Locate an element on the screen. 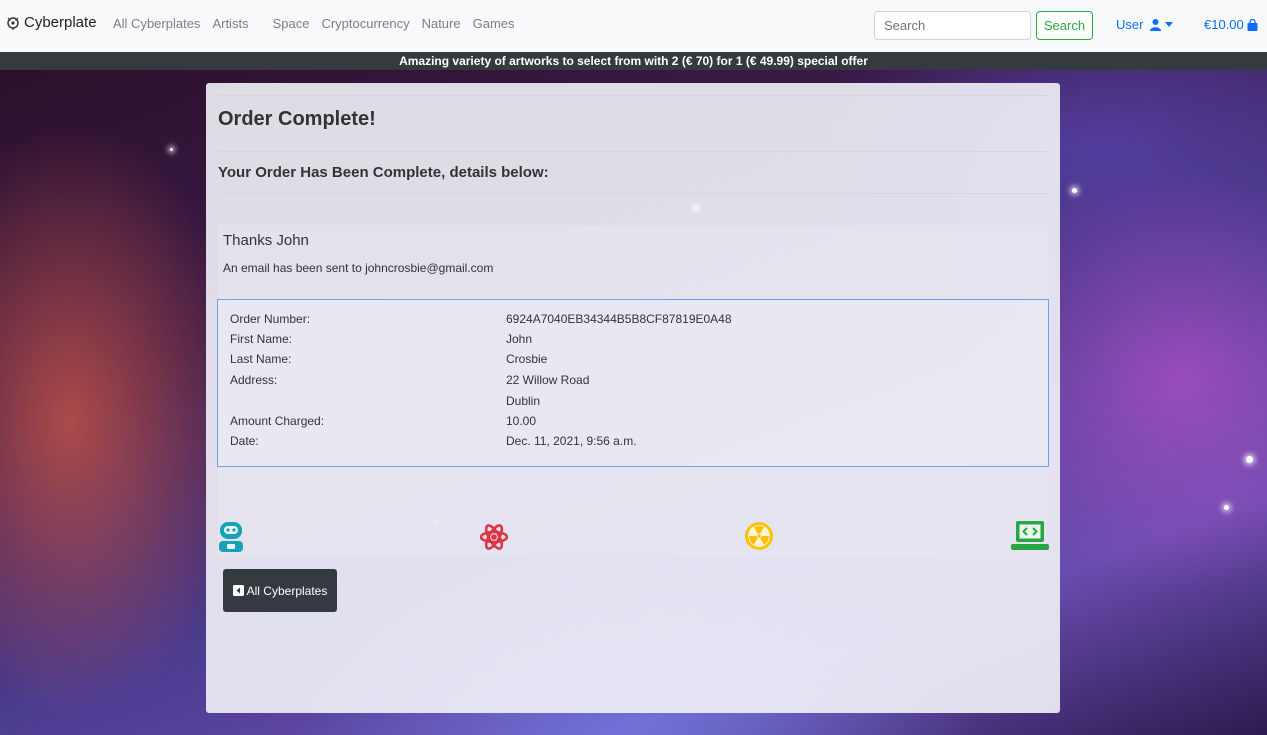 This screenshot has height=735, width=1267. nav-link-games: Games is located at coordinates (494, 23).